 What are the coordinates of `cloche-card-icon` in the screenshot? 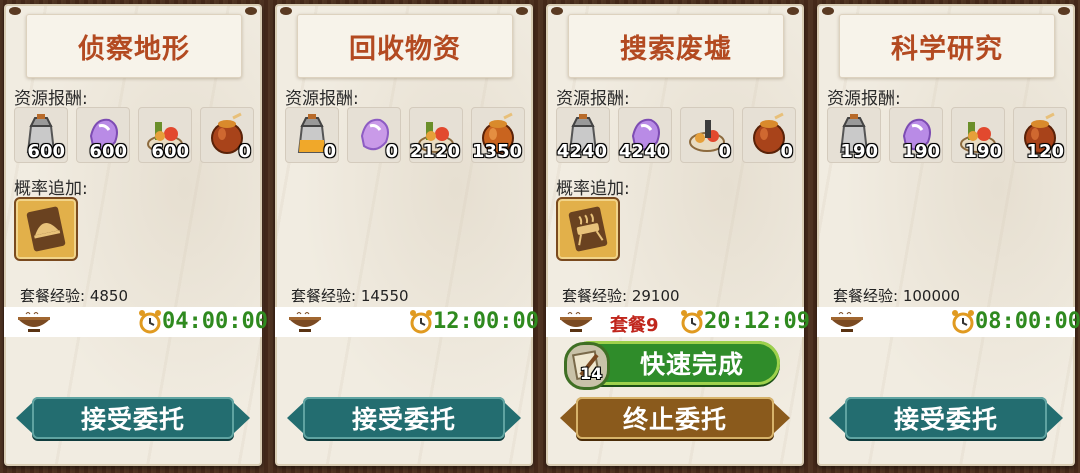 It's located at (46, 229).